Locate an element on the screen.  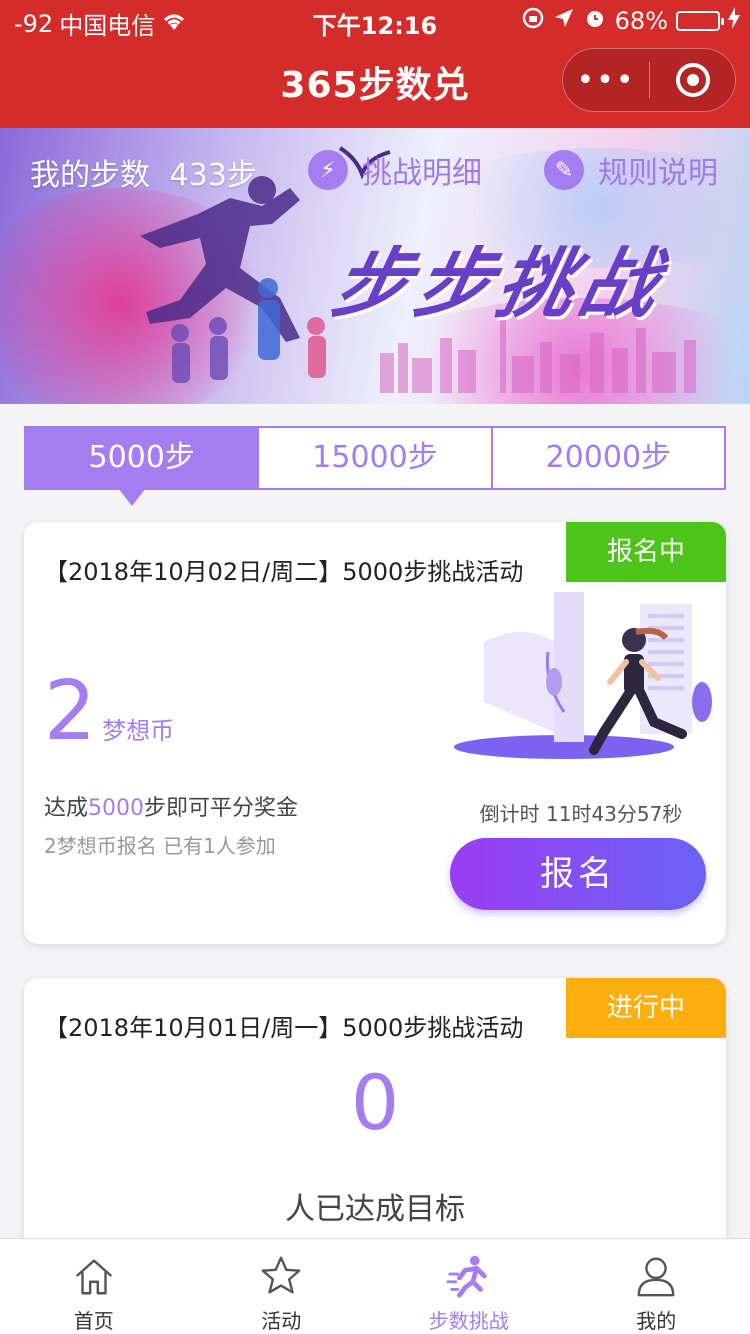
tabbar-home: 首页 is located at coordinates (94, 1286).